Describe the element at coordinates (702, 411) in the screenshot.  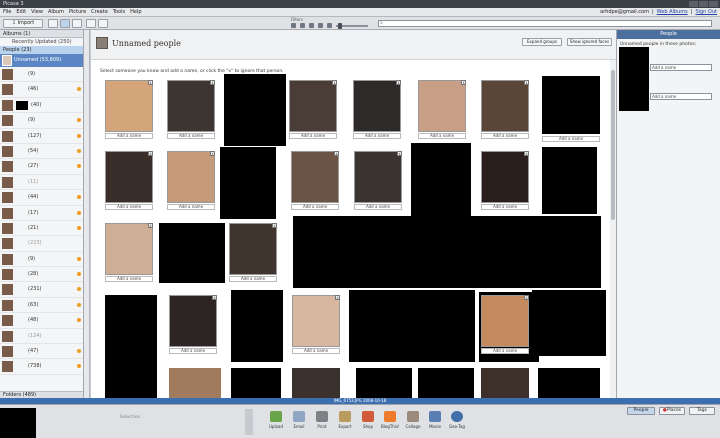
I see `tab-tags: Tags` at that location.